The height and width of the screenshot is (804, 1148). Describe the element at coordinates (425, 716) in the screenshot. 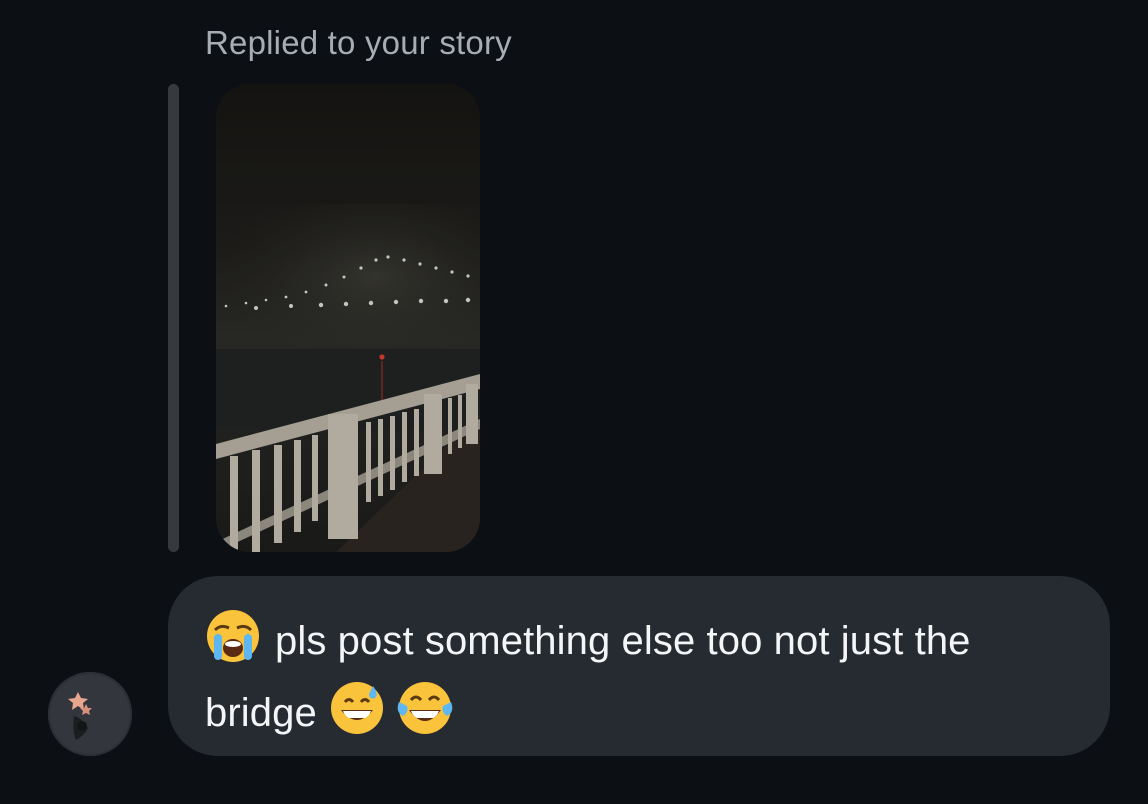

I see `face-with-tears-of-joy-icon` at that location.